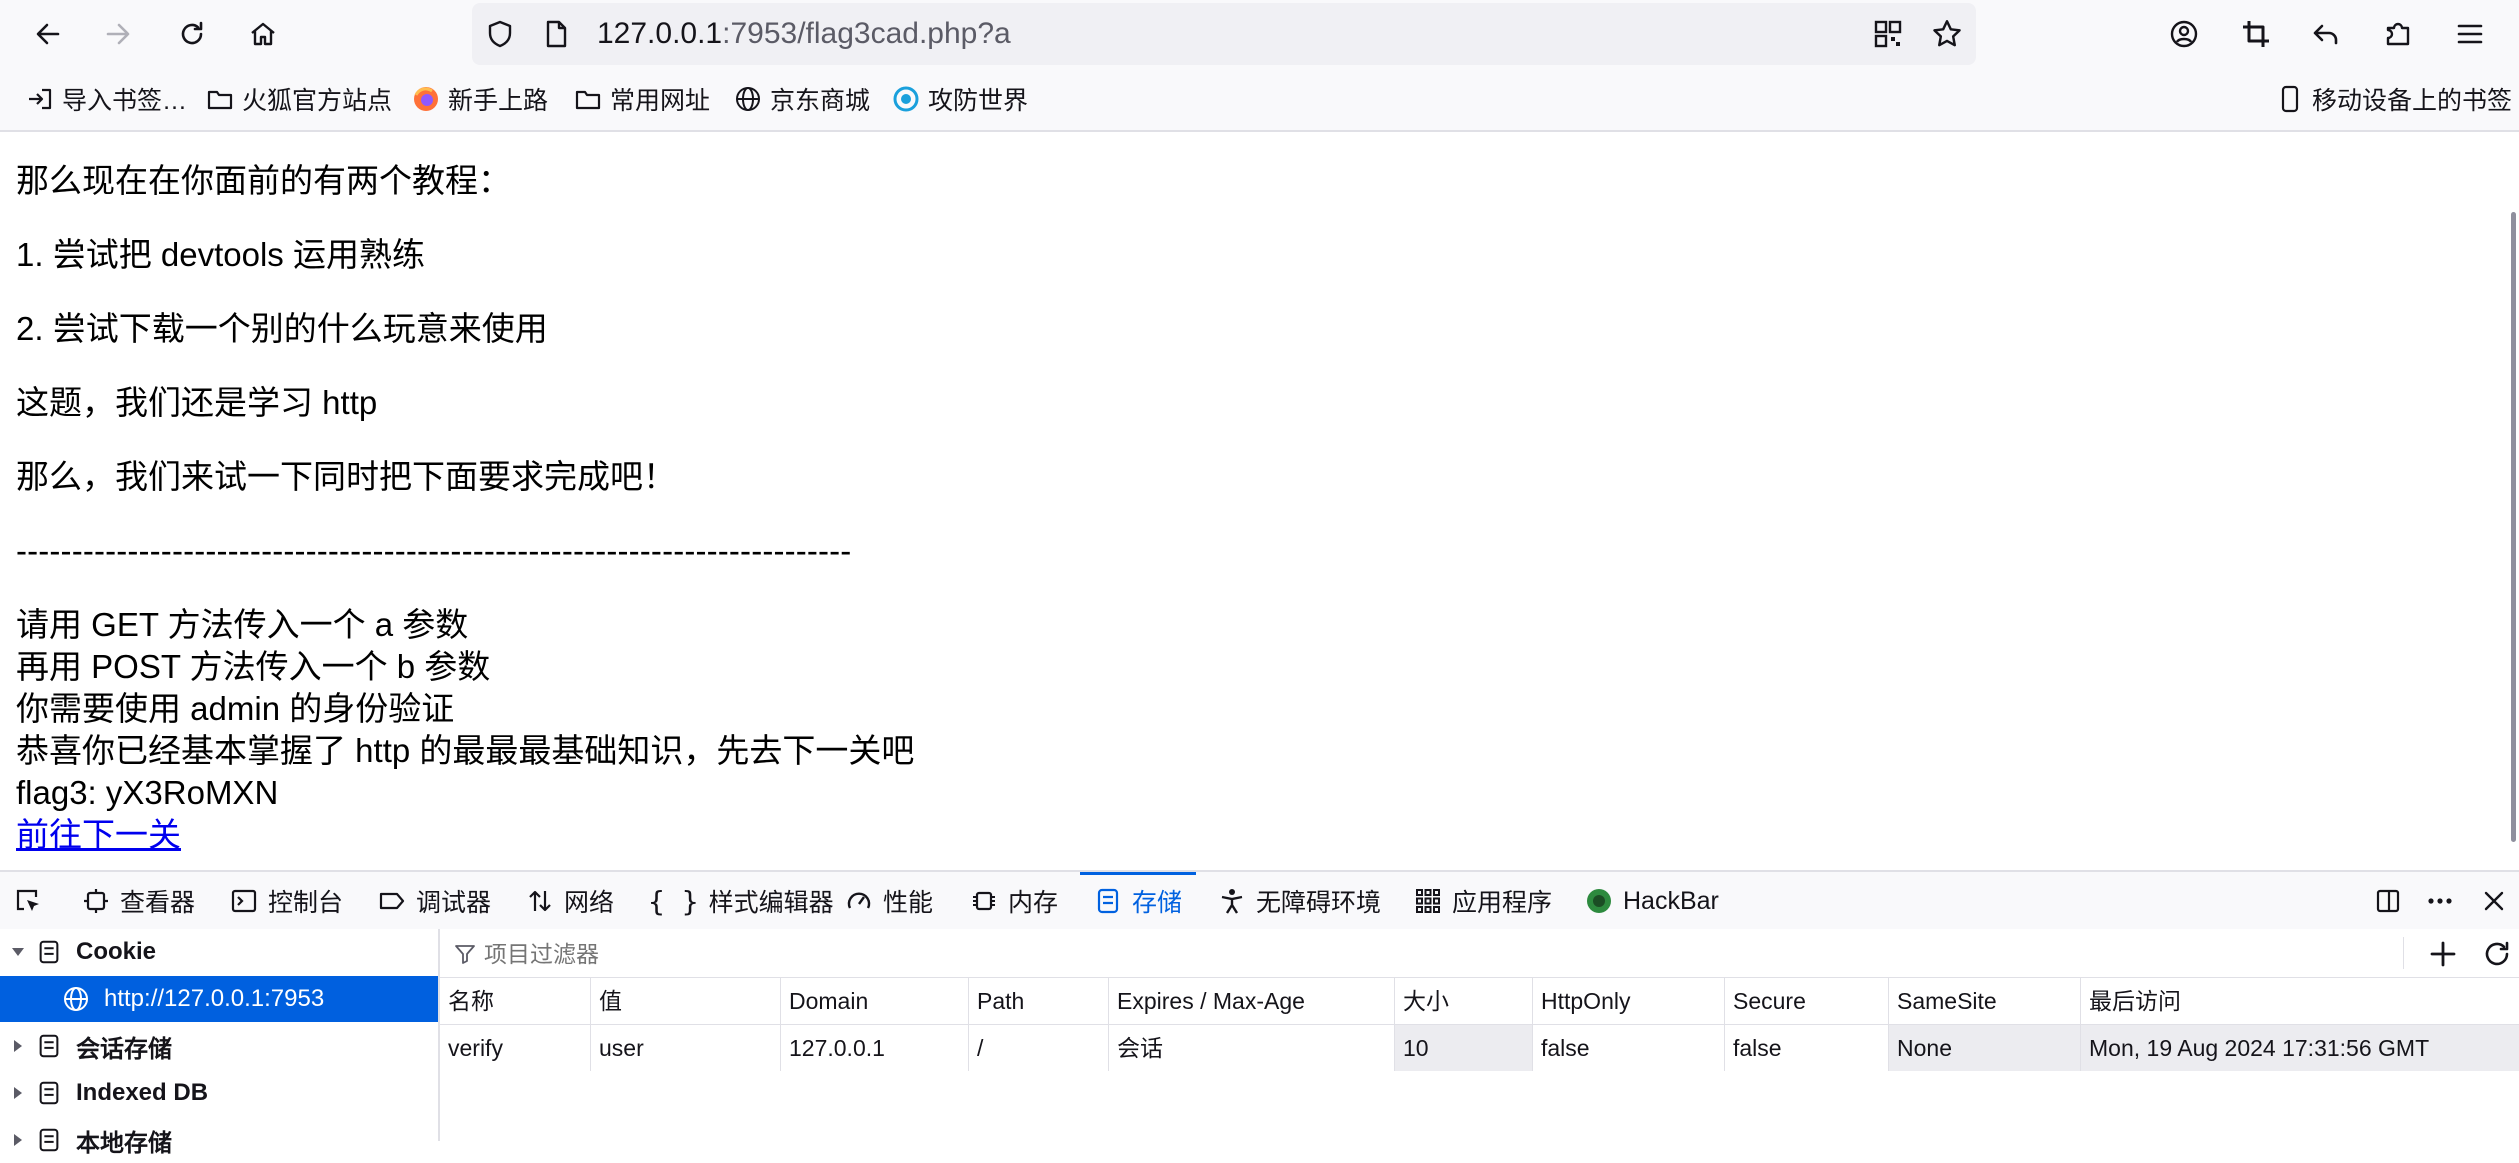  What do you see at coordinates (804, 34) in the screenshot?
I see `url-text: 127.0.0.1:7953/flag3cad.php?a` at bounding box center [804, 34].